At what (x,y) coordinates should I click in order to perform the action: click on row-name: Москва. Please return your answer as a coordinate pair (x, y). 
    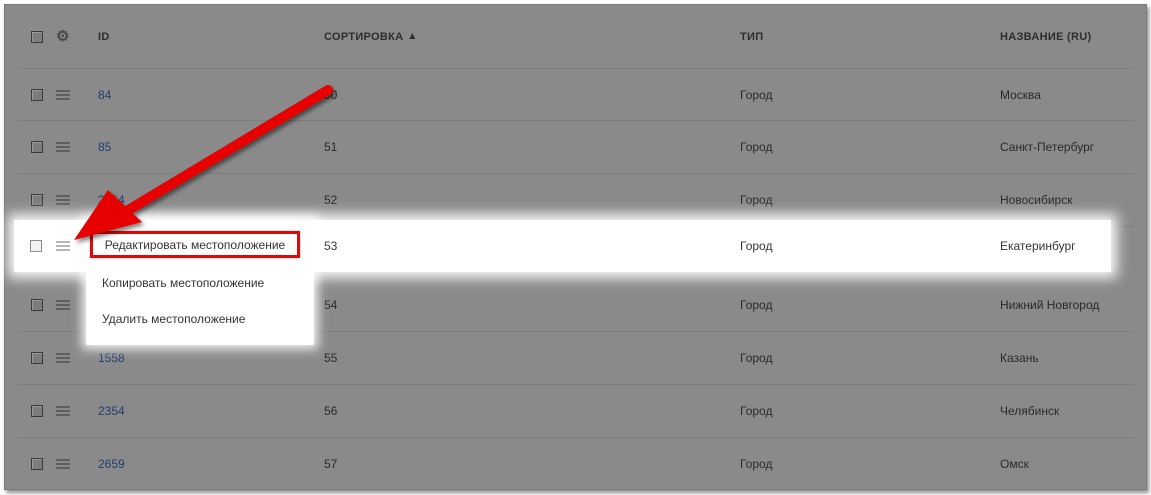
    Looking at the image, I should click on (1020, 94).